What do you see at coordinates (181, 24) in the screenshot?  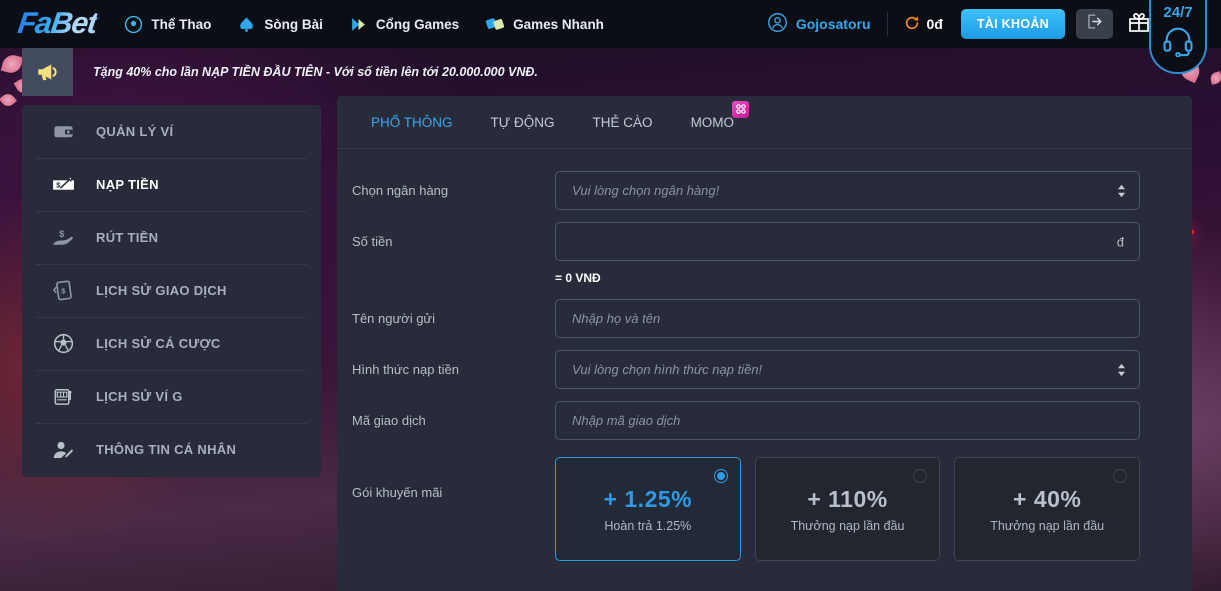 I see `nav-item-label: Thể Thao` at bounding box center [181, 24].